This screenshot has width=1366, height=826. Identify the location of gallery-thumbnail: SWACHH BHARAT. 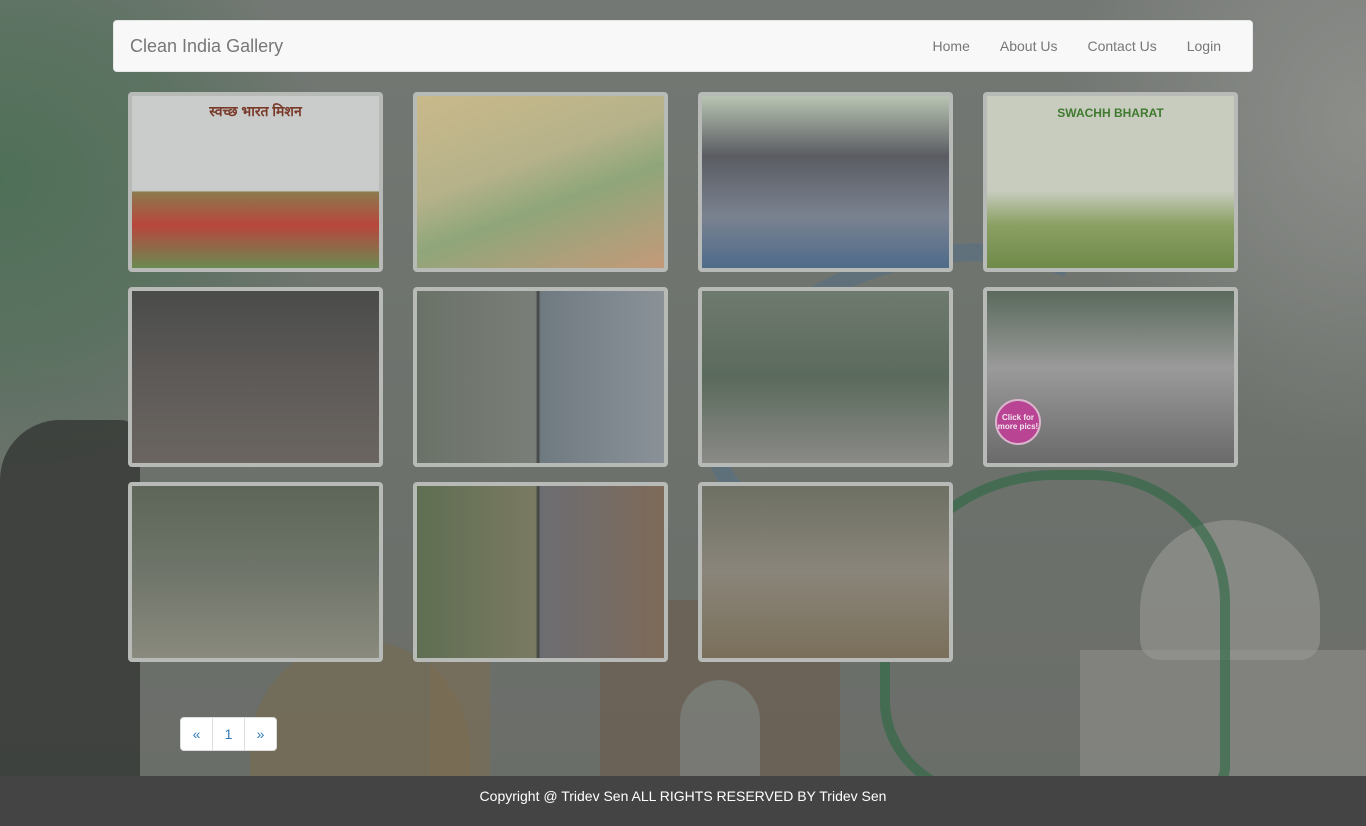
(1110, 182).